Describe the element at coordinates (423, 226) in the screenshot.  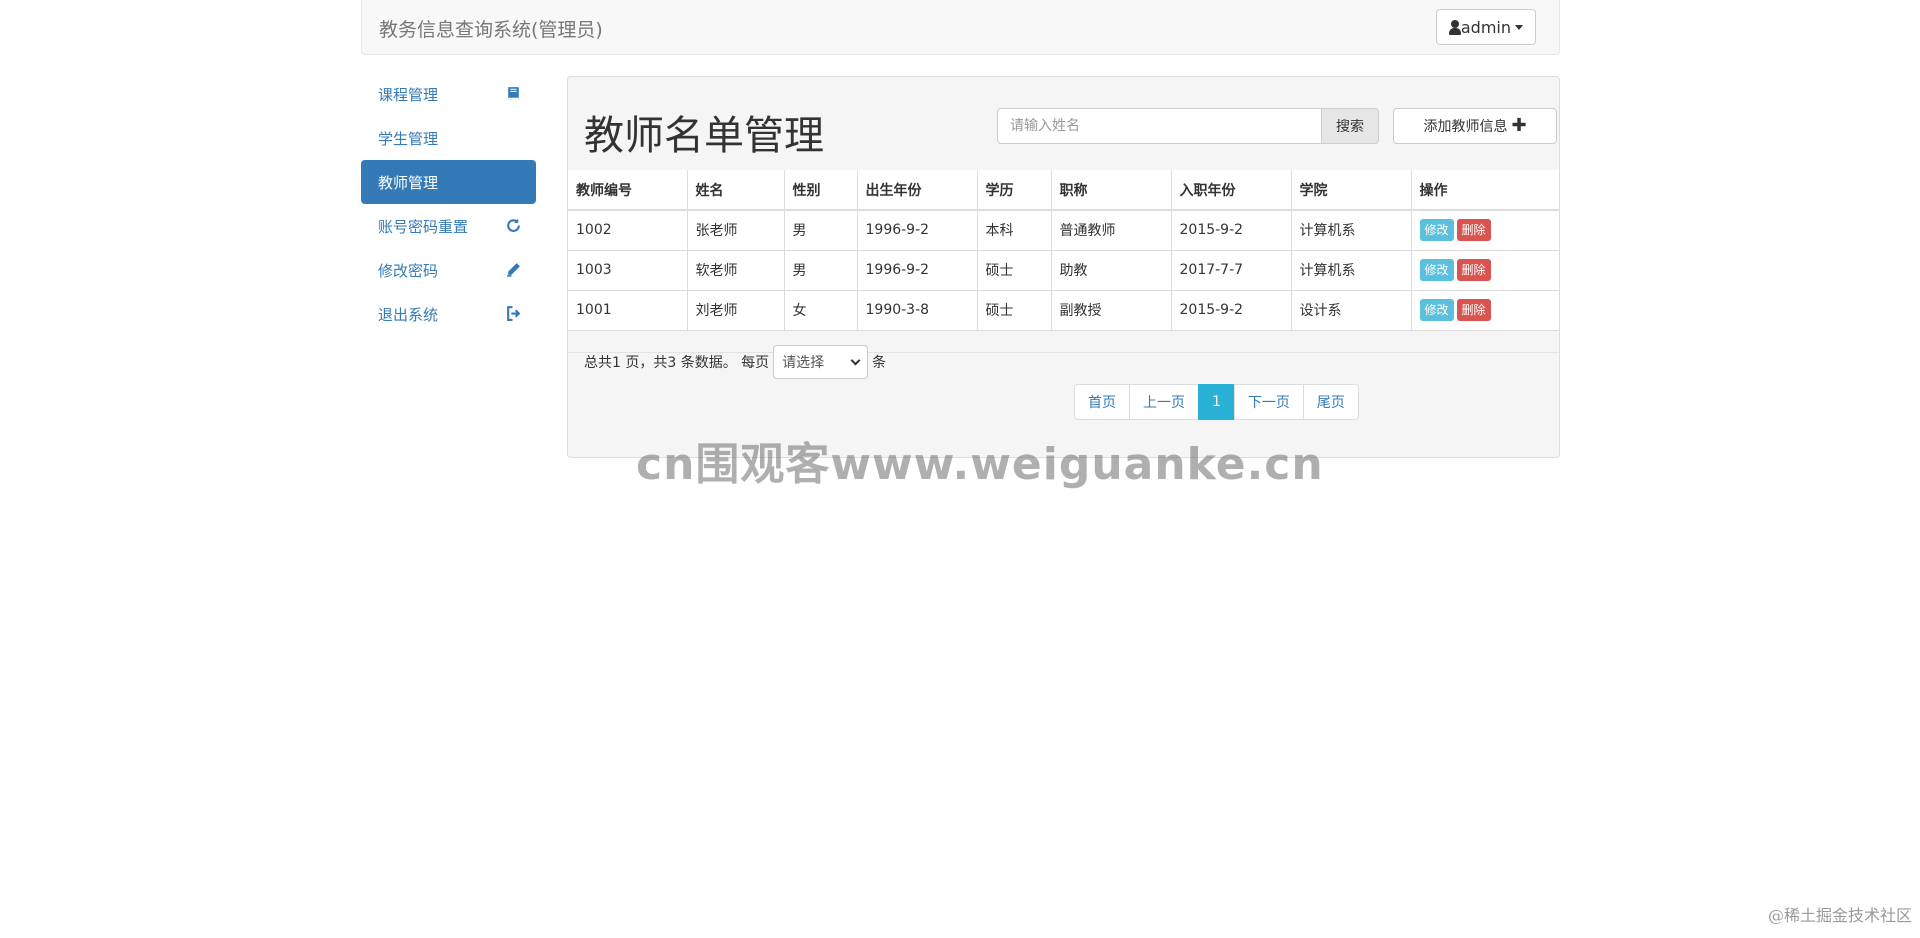
I see `sidebar-item-label: 账号密码重置` at that location.